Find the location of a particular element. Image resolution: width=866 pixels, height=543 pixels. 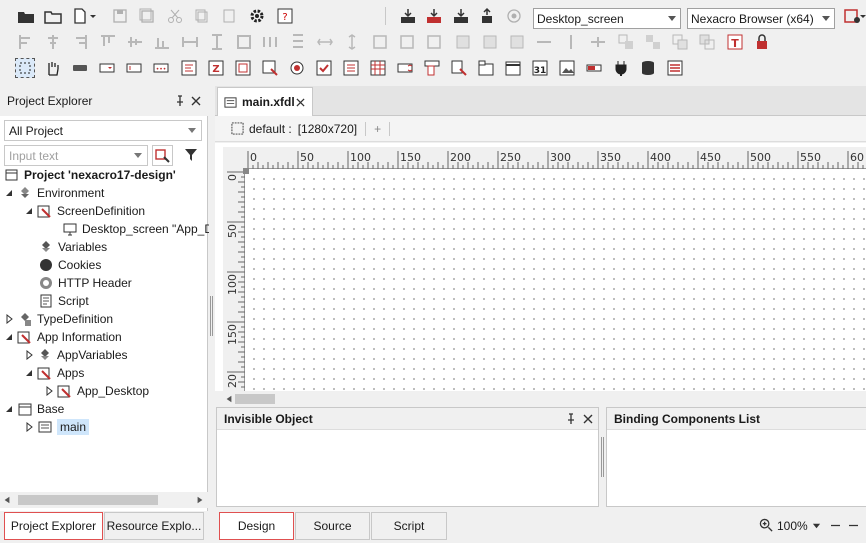

project-filter-select: All Project is located at coordinates (103, 130).